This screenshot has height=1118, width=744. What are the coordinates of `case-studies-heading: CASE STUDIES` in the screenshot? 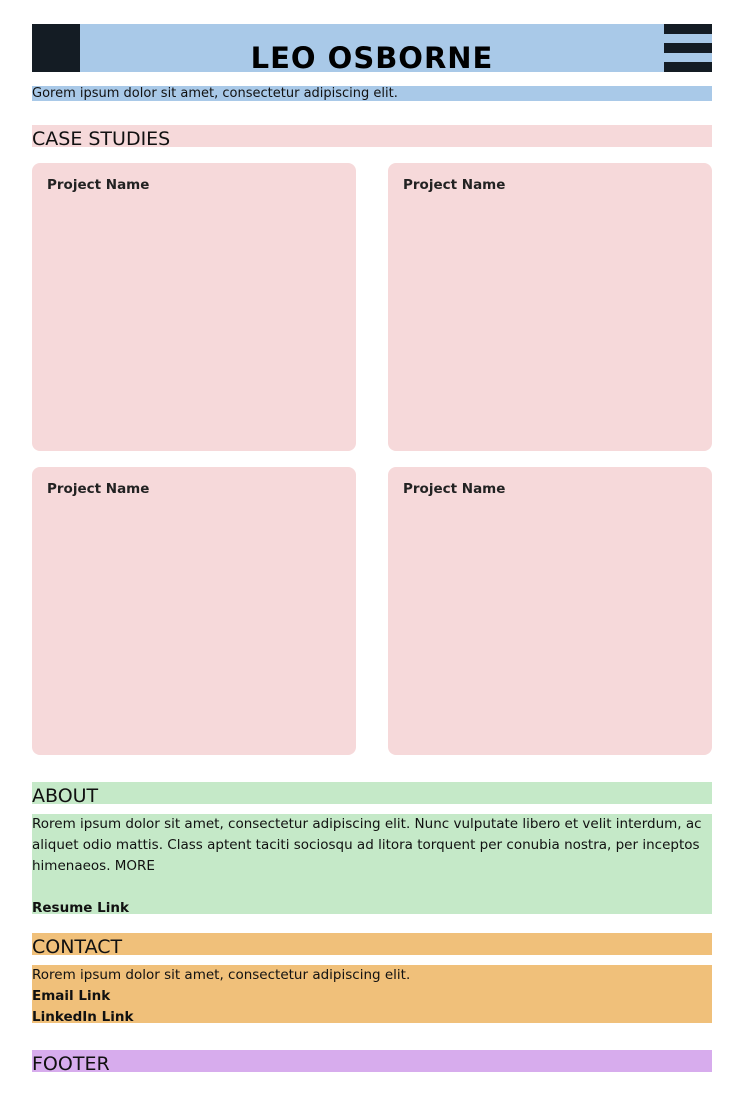 It's located at (372, 137).